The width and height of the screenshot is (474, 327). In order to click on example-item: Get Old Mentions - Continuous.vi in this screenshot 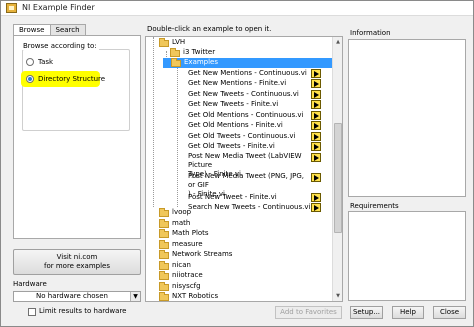, I will do `click(246, 115)`.